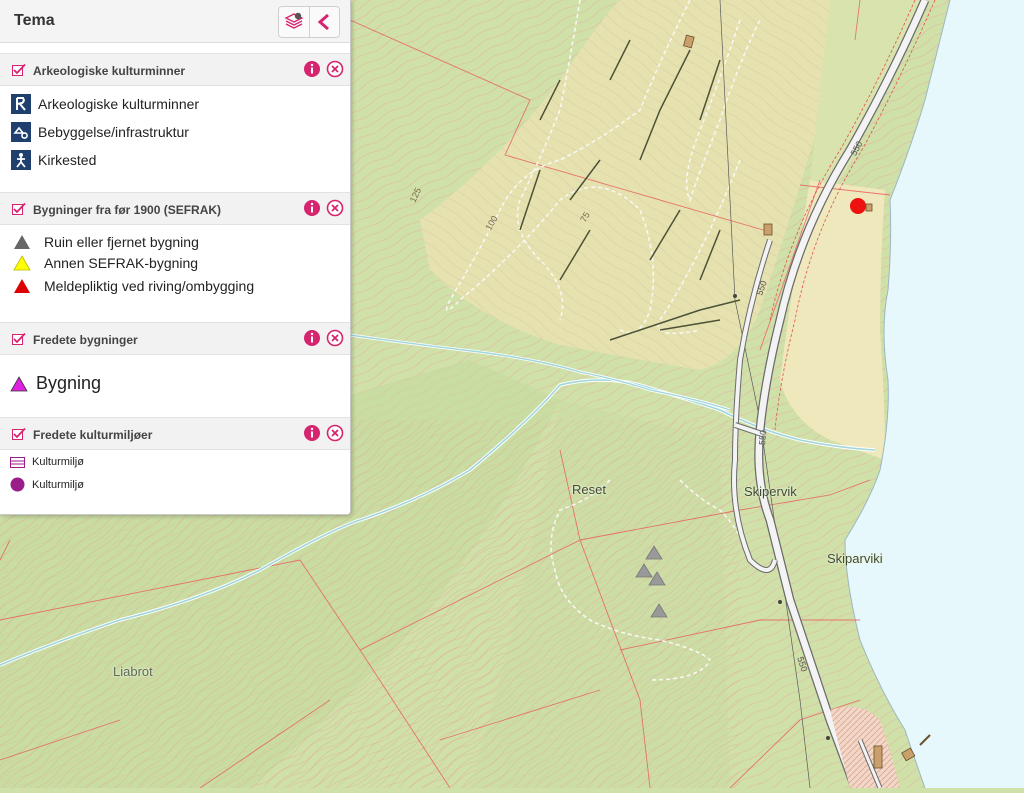  Describe the element at coordinates (85, 340) in the screenshot. I see `section-title: Fredete bygninger` at that location.